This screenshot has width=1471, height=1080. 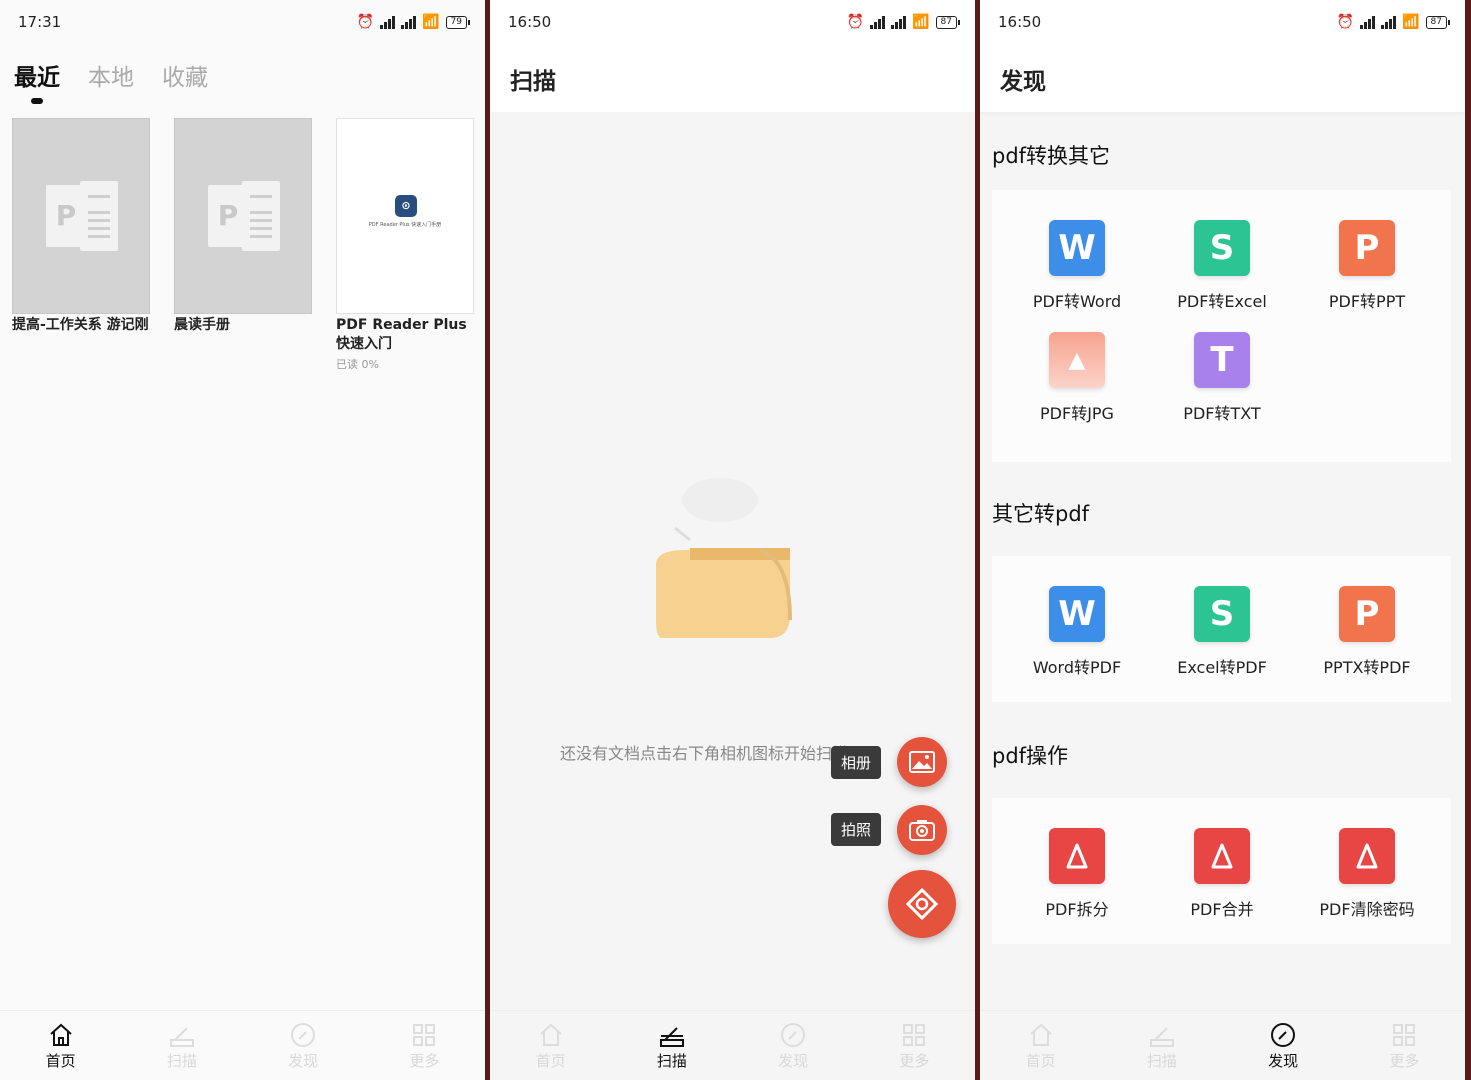 I want to click on status-bar: 17:31 ⏰ 📶 79, so click(x=242, y=22).